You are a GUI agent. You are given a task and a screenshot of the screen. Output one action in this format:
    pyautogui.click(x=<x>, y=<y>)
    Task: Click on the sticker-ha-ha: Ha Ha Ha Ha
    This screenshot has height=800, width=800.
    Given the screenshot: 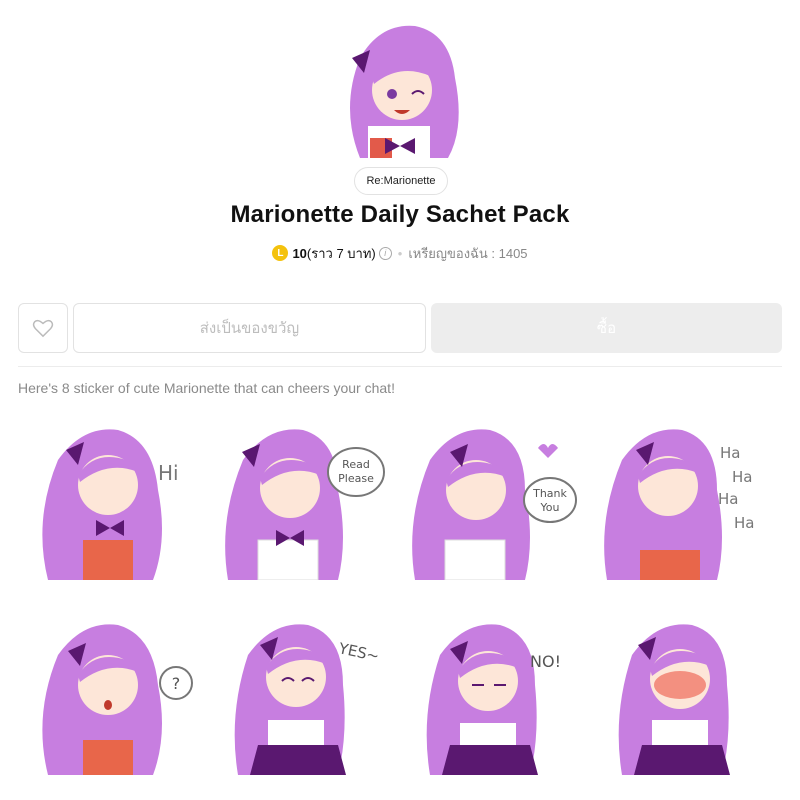 What is the action you would take?
    pyautogui.click(x=687, y=500)
    